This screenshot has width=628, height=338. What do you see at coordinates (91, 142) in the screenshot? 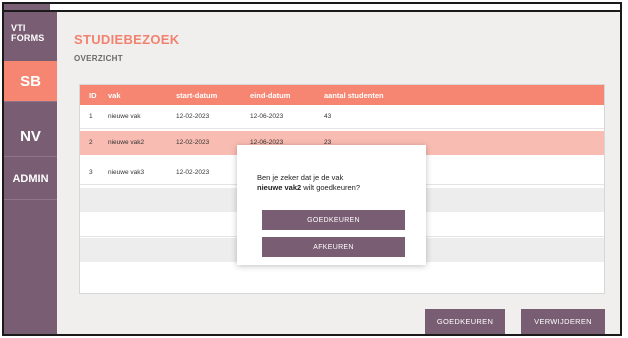
I see `cell-id: 2` at bounding box center [91, 142].